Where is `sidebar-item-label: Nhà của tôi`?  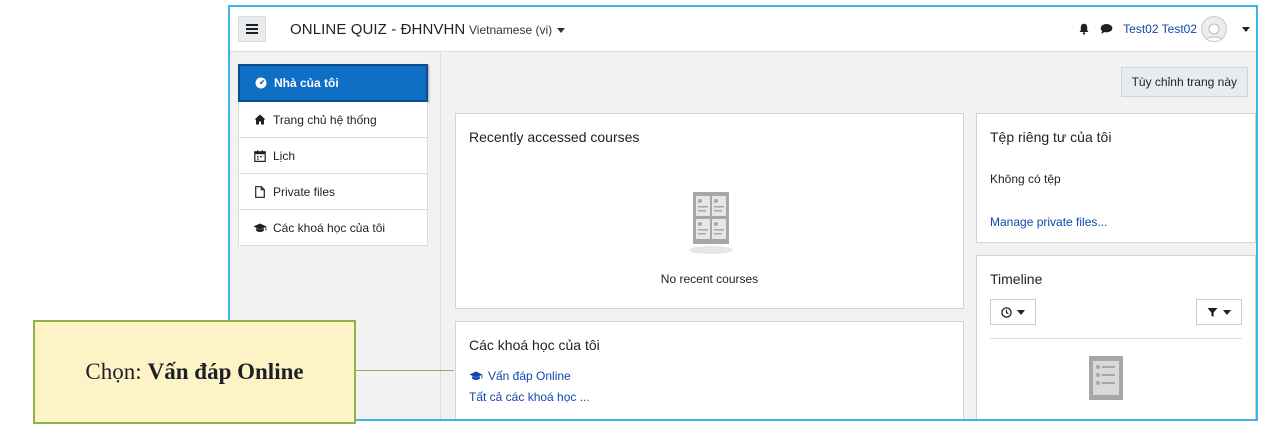 sidebar-item-label: Nhà của tôi is located at coordinates (306, 83).